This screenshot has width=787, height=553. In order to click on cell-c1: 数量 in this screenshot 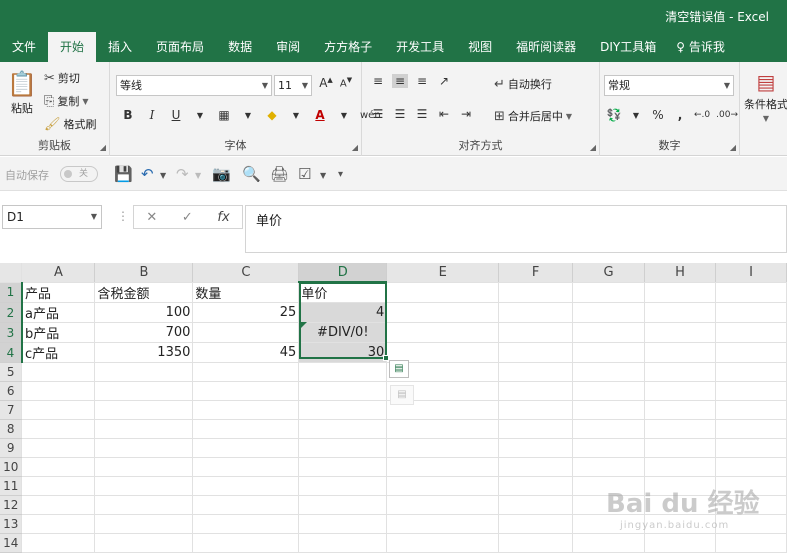, I will do `click(246, 292)`.